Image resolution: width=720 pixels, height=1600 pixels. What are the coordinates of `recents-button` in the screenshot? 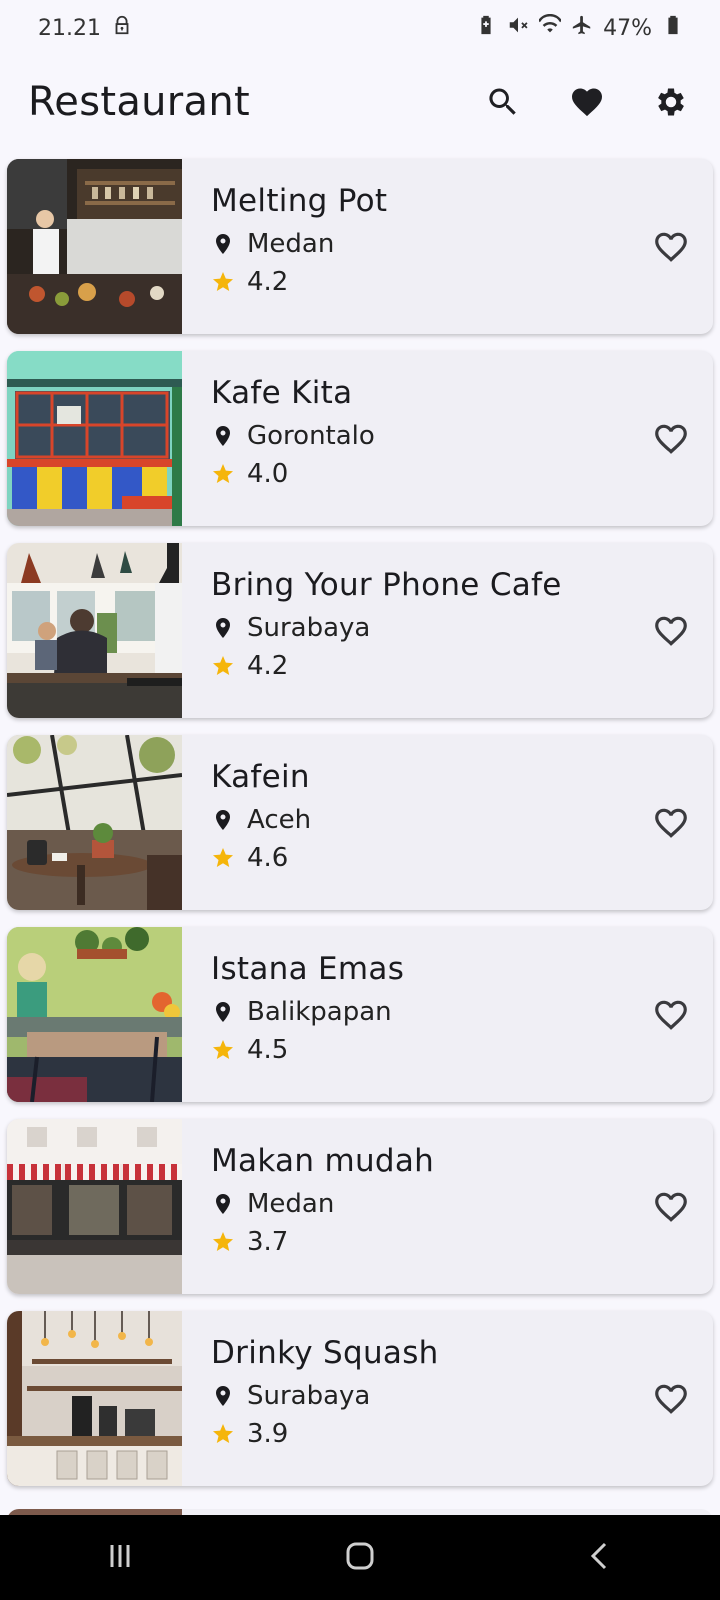 It's located at (120, 1558).